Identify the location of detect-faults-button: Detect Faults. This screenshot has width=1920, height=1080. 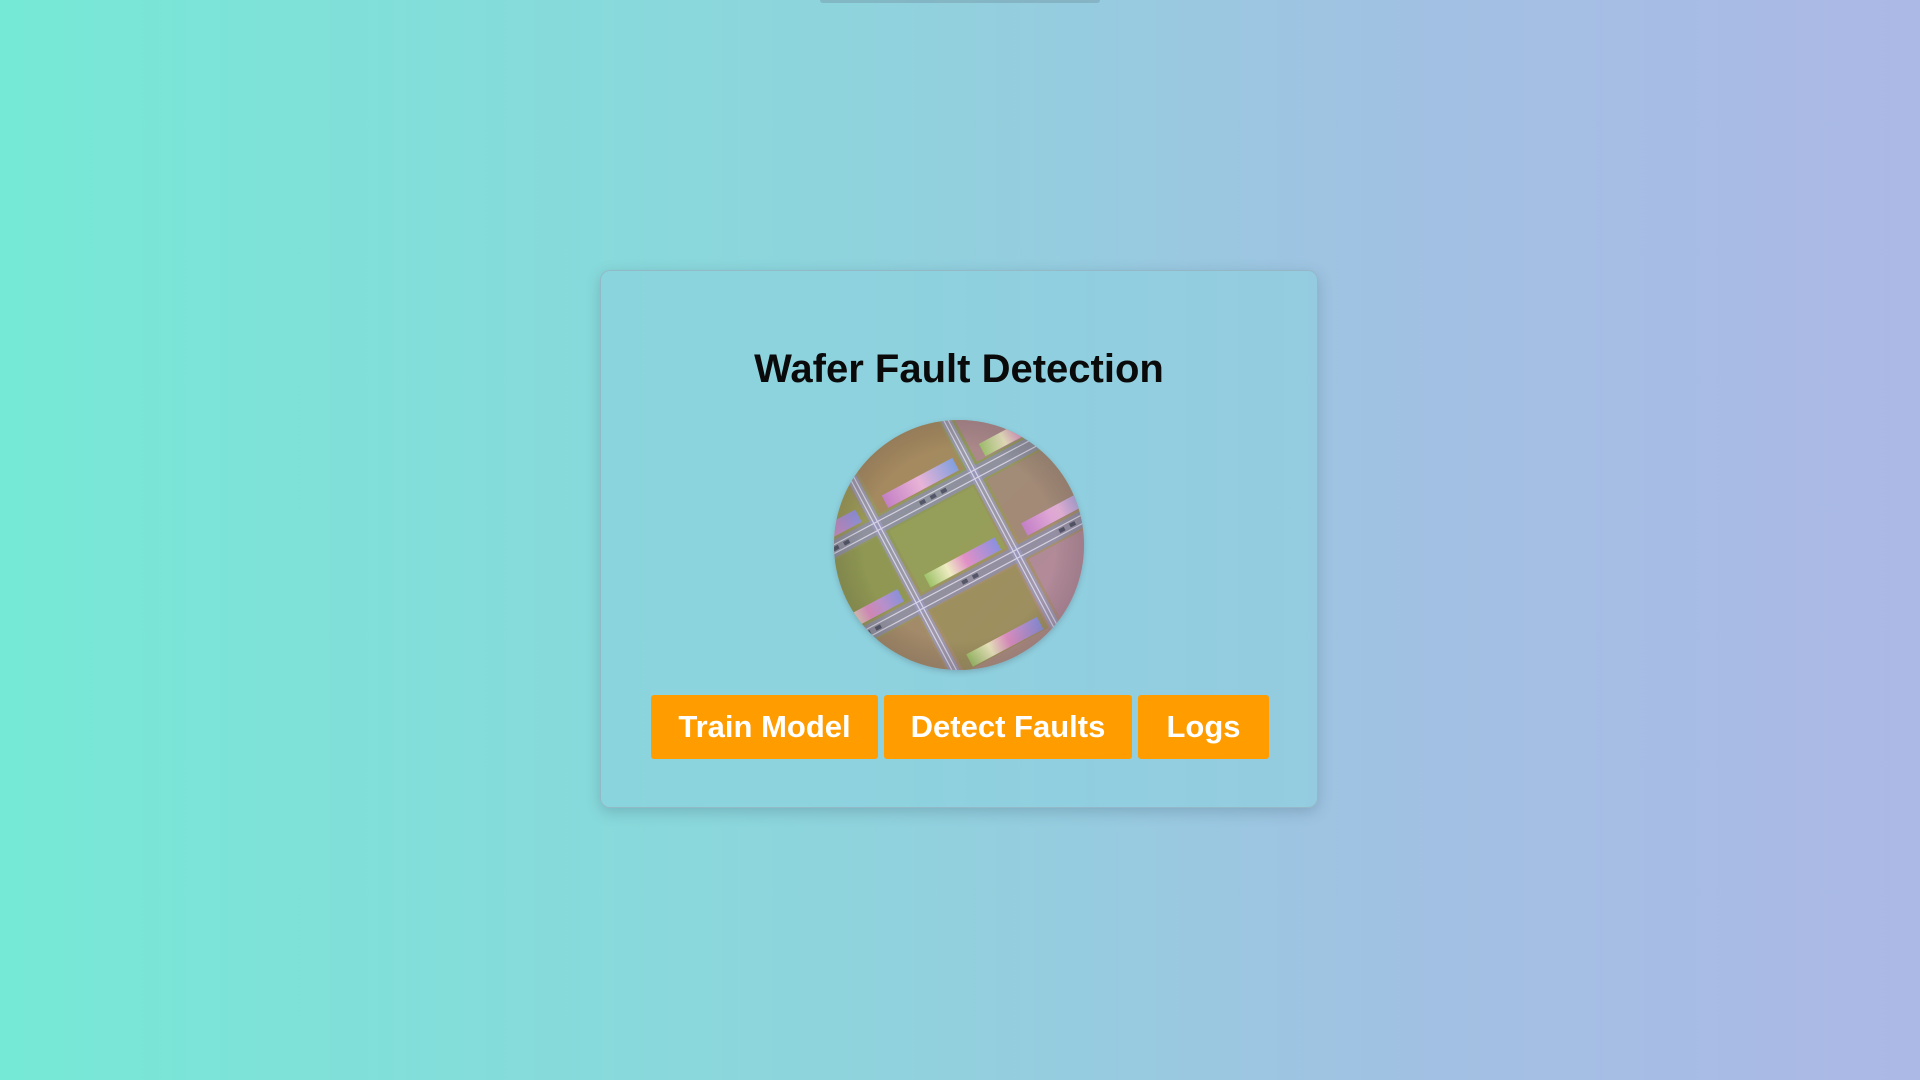
(1008, 727).